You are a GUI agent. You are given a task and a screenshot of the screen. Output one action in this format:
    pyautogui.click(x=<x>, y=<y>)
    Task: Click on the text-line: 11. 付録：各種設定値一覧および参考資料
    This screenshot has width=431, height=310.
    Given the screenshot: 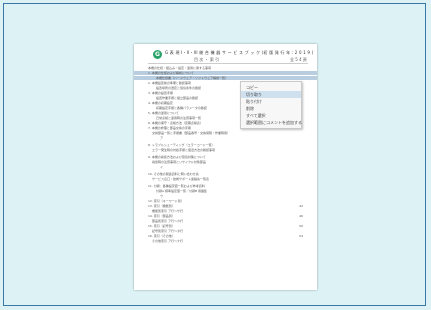 What is the action you would take?
    pyautogui.click(x=225, y=186)
    